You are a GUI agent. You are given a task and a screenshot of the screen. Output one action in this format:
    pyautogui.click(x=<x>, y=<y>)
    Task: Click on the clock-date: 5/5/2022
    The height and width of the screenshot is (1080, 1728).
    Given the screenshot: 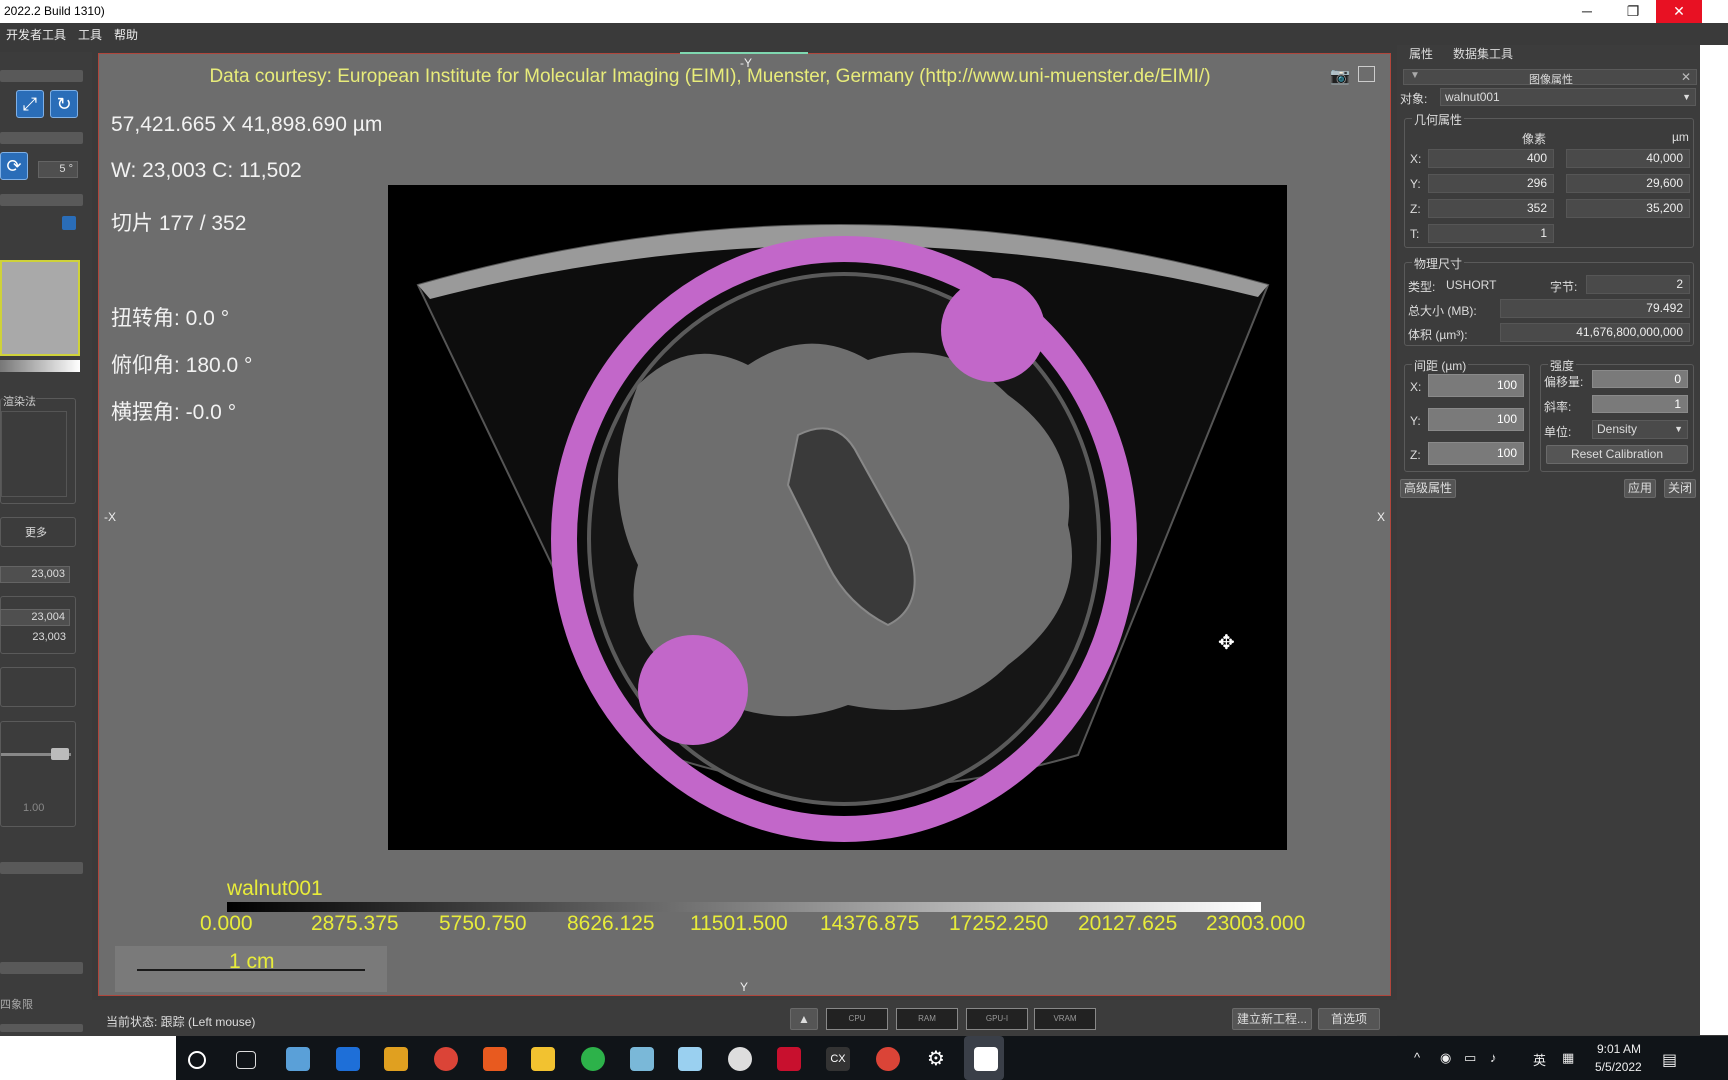 What is the action you would take?
    pyautogui.click(x=1618, y=1067)
    